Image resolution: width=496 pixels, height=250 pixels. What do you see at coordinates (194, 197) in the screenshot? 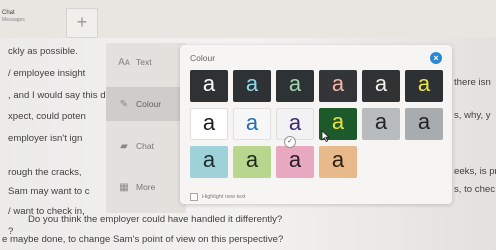
I see `highlight-checkbox` at bounding box center [194, 197].